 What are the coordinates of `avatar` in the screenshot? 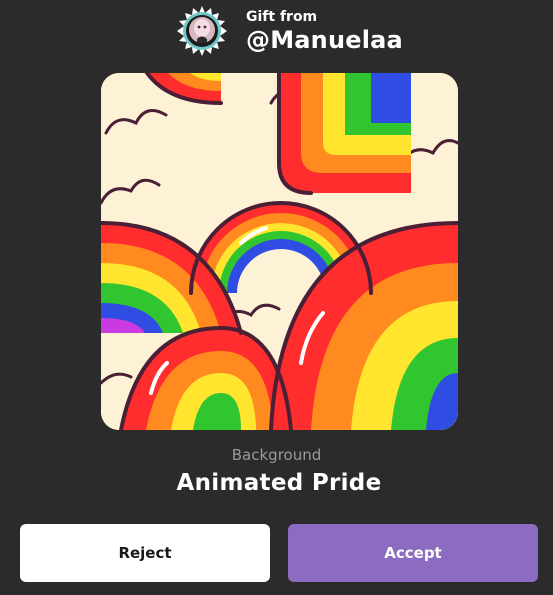 It's located at (202, 31).